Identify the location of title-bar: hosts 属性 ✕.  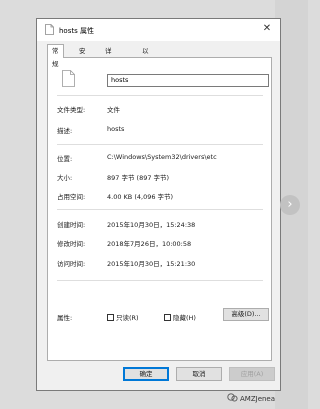
(158, 30).